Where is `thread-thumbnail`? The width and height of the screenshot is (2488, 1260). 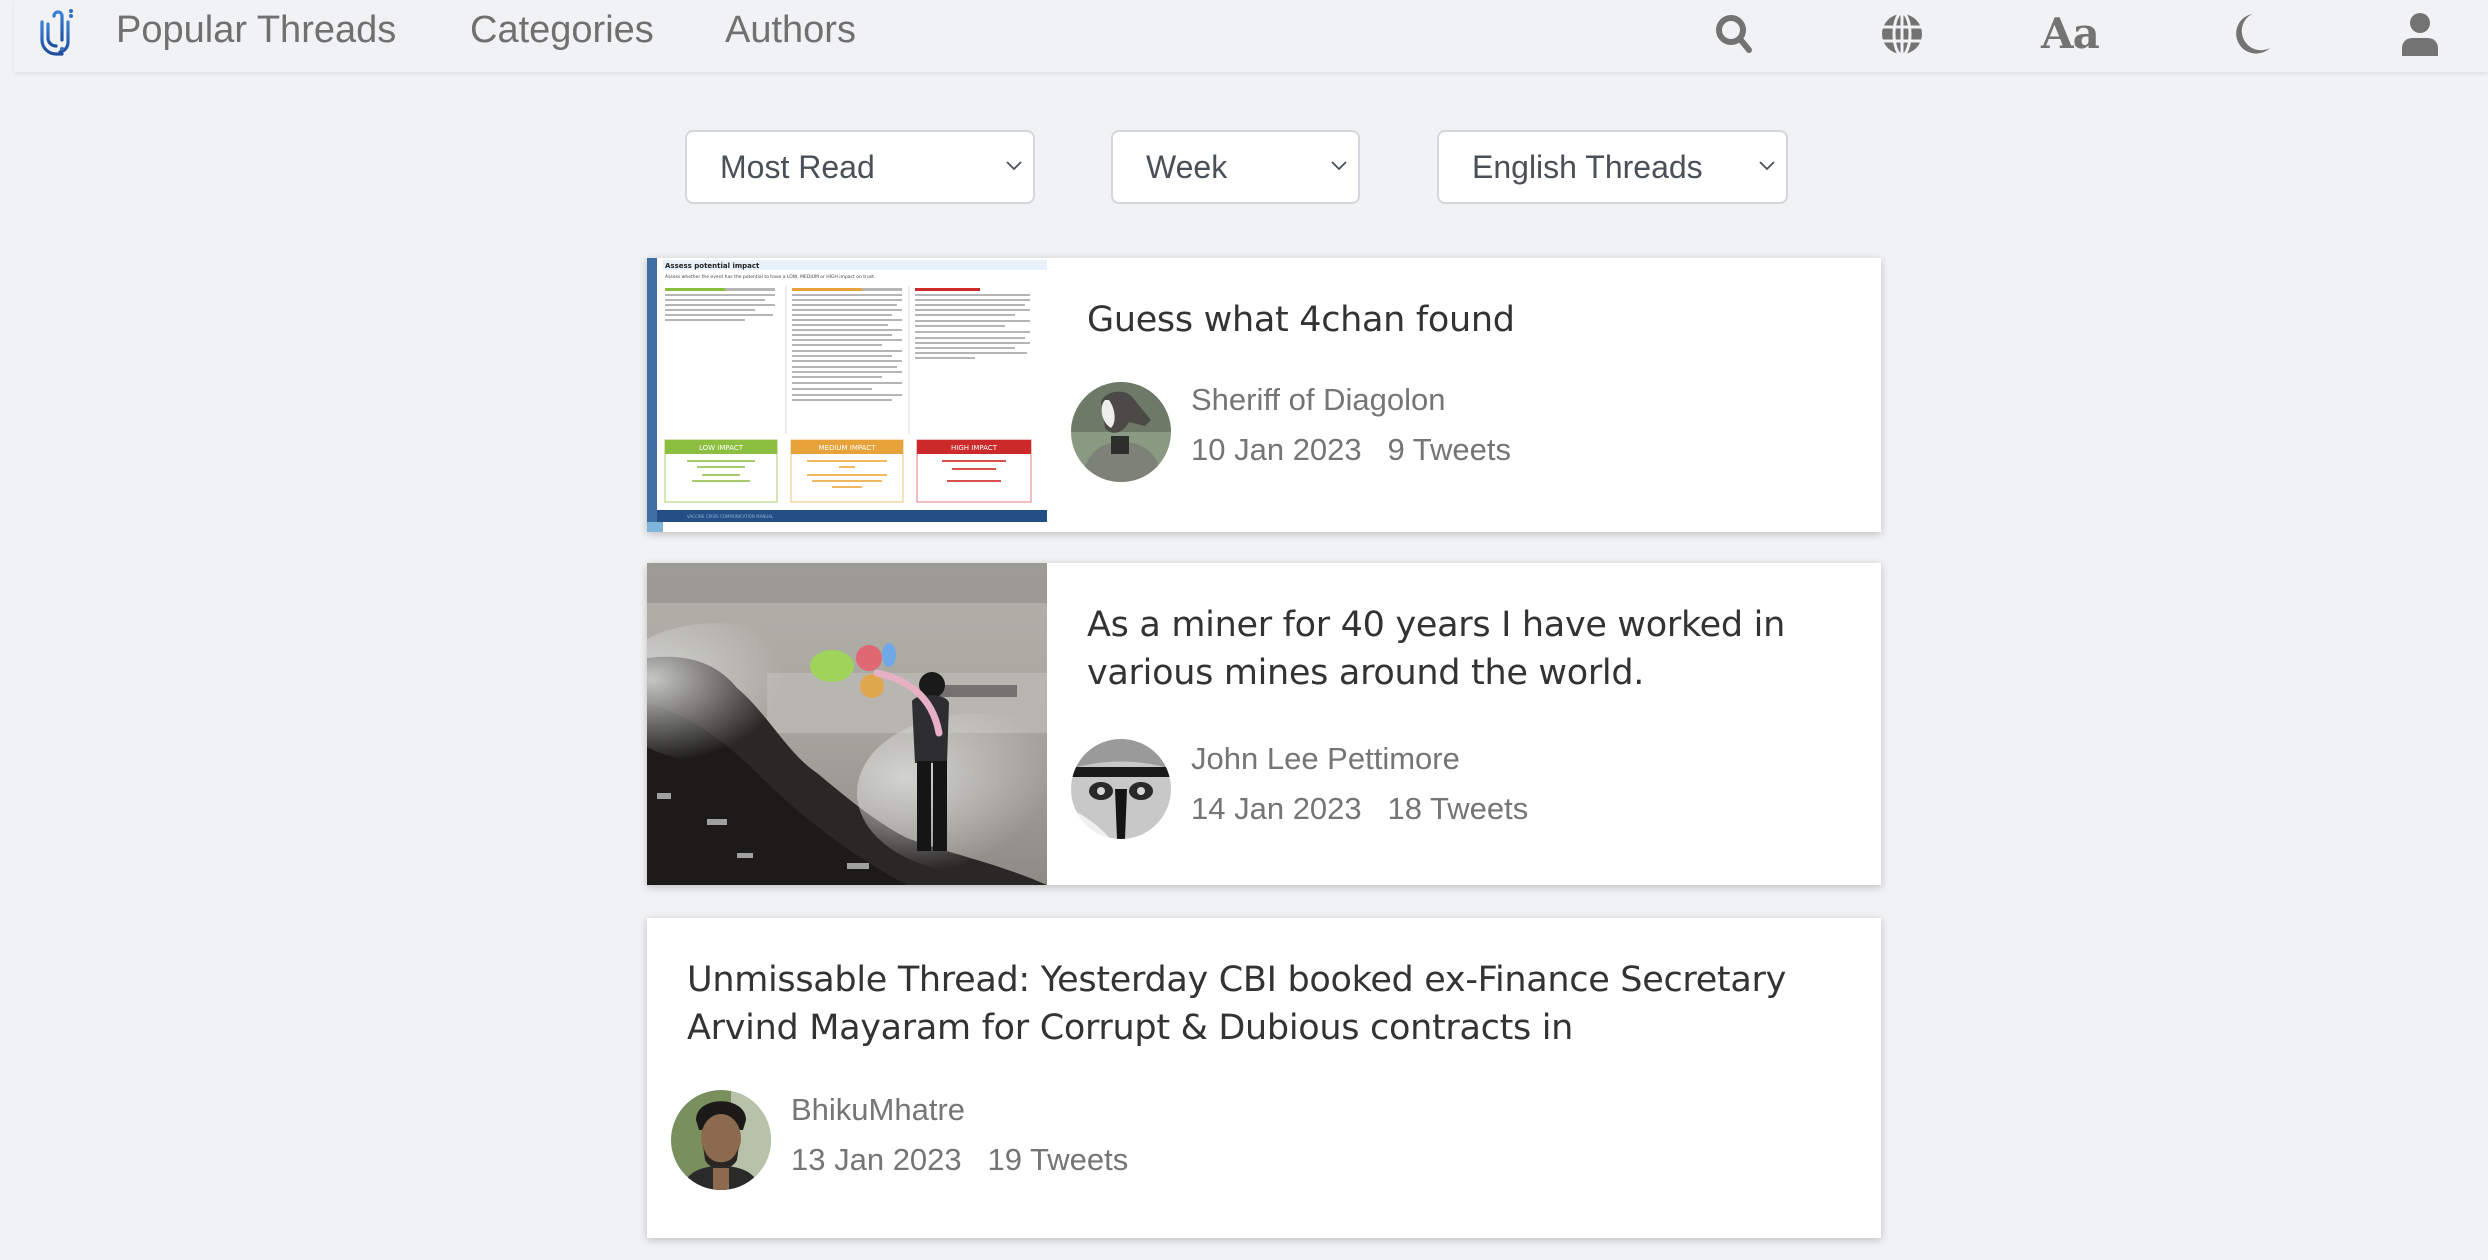
thread-thumbnail is located at coordinates (847, 724).